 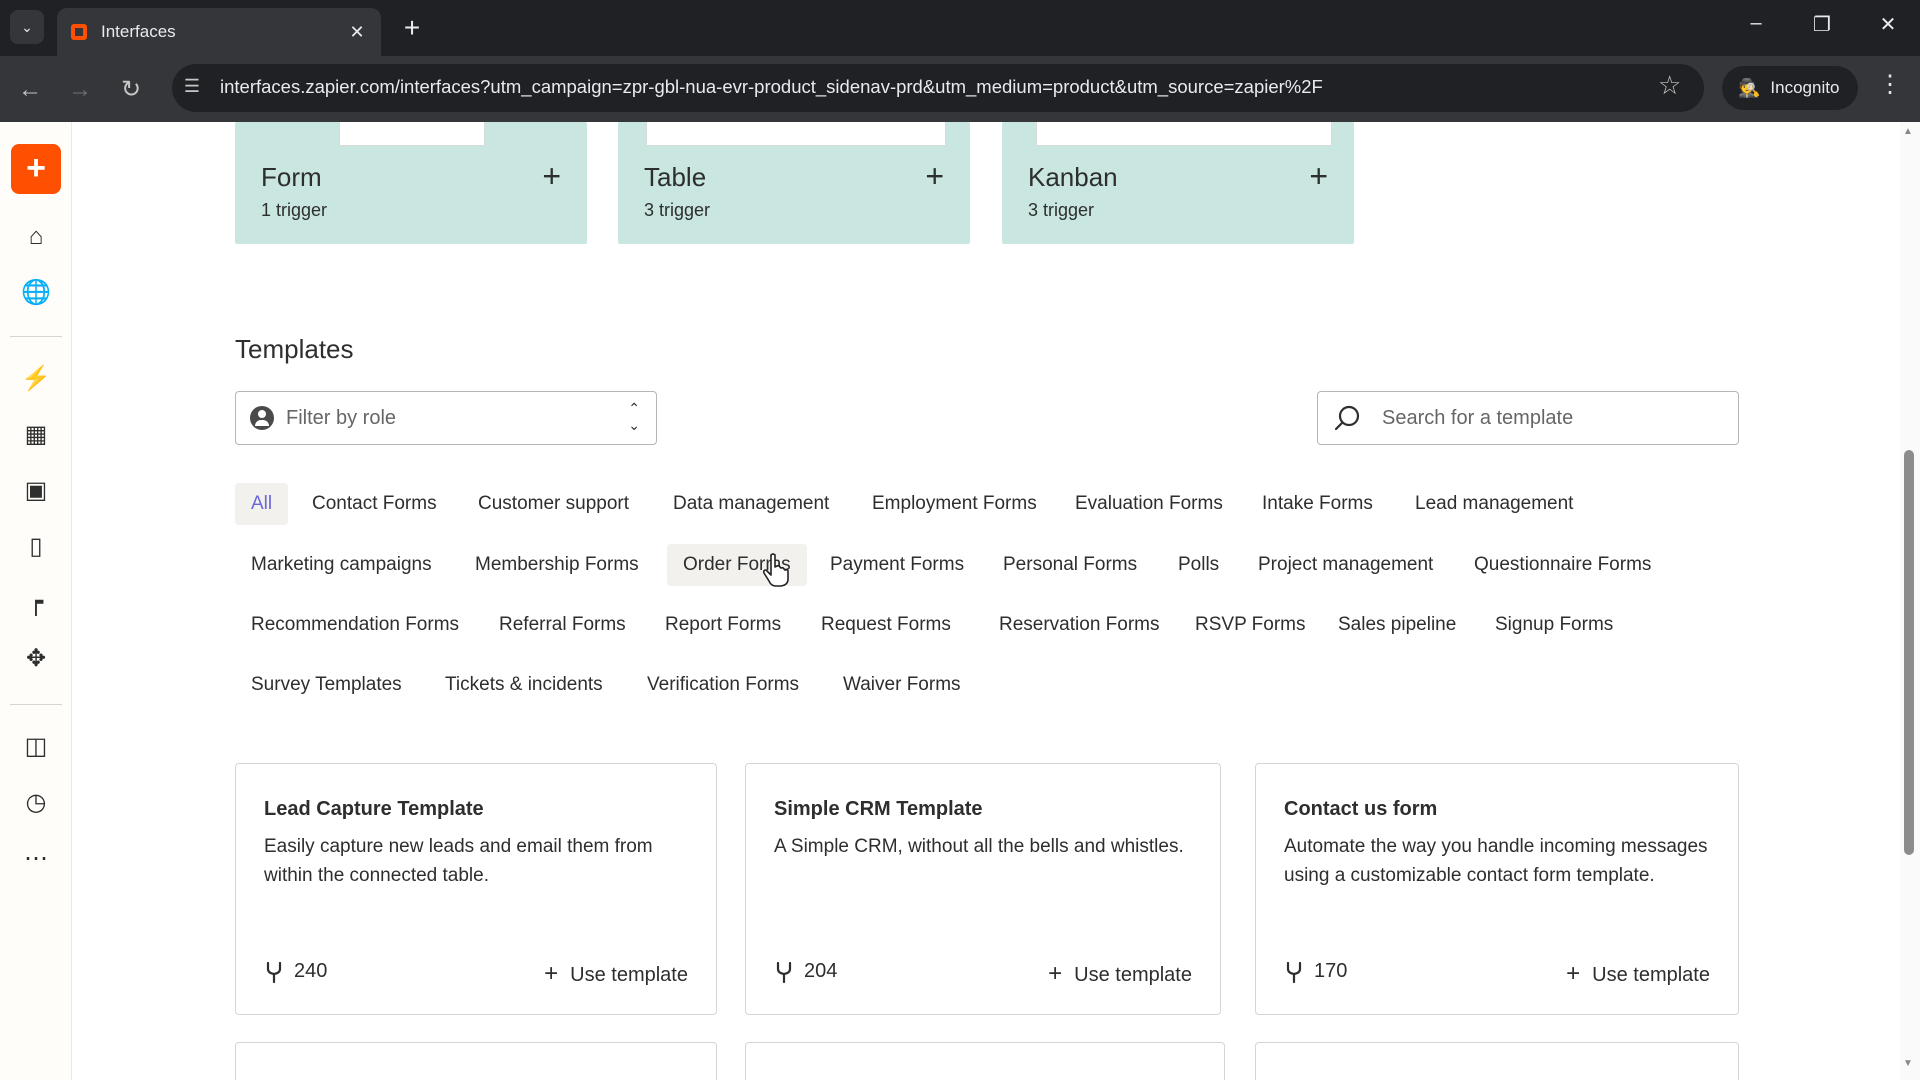 What do you see at coordinates (79, 32) in the screenshot?
I see `zapier-favicon-icon` at bounding box center [79, 32].